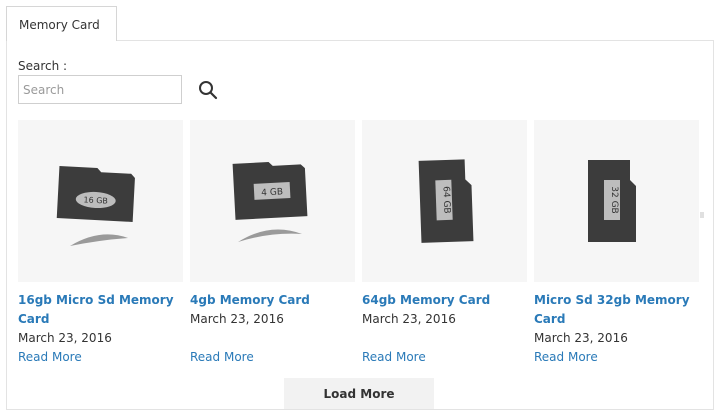  I want to click on product-title-link: 4gb Memory Card, so click(272, 300).